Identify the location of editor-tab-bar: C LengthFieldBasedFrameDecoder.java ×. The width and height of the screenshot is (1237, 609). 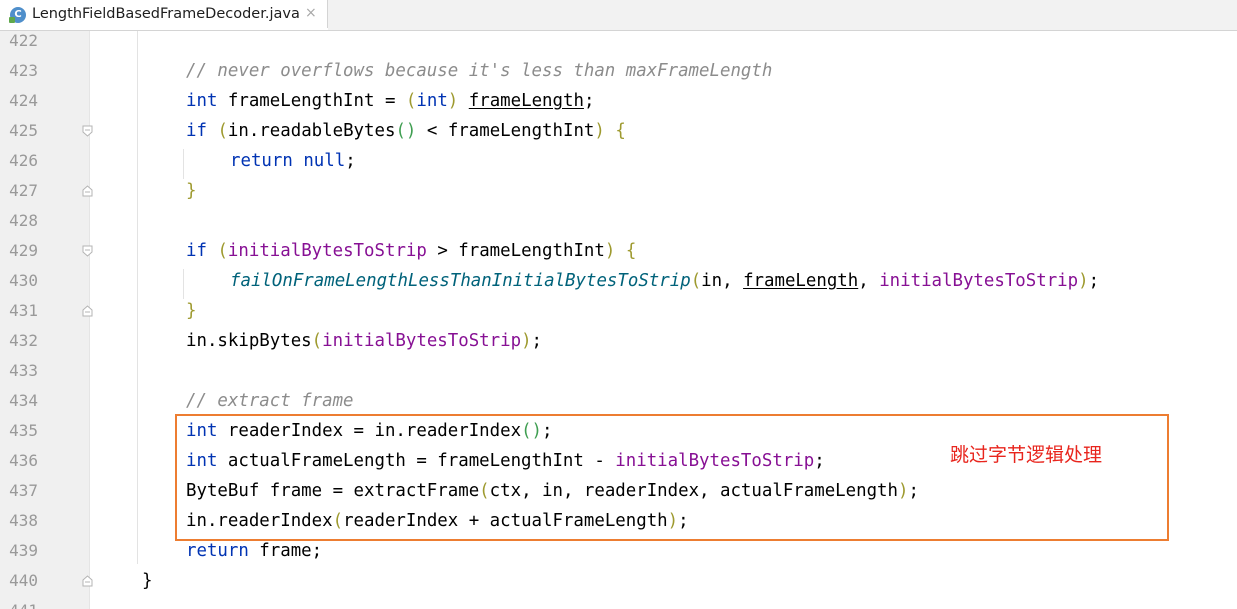
(618, 15).